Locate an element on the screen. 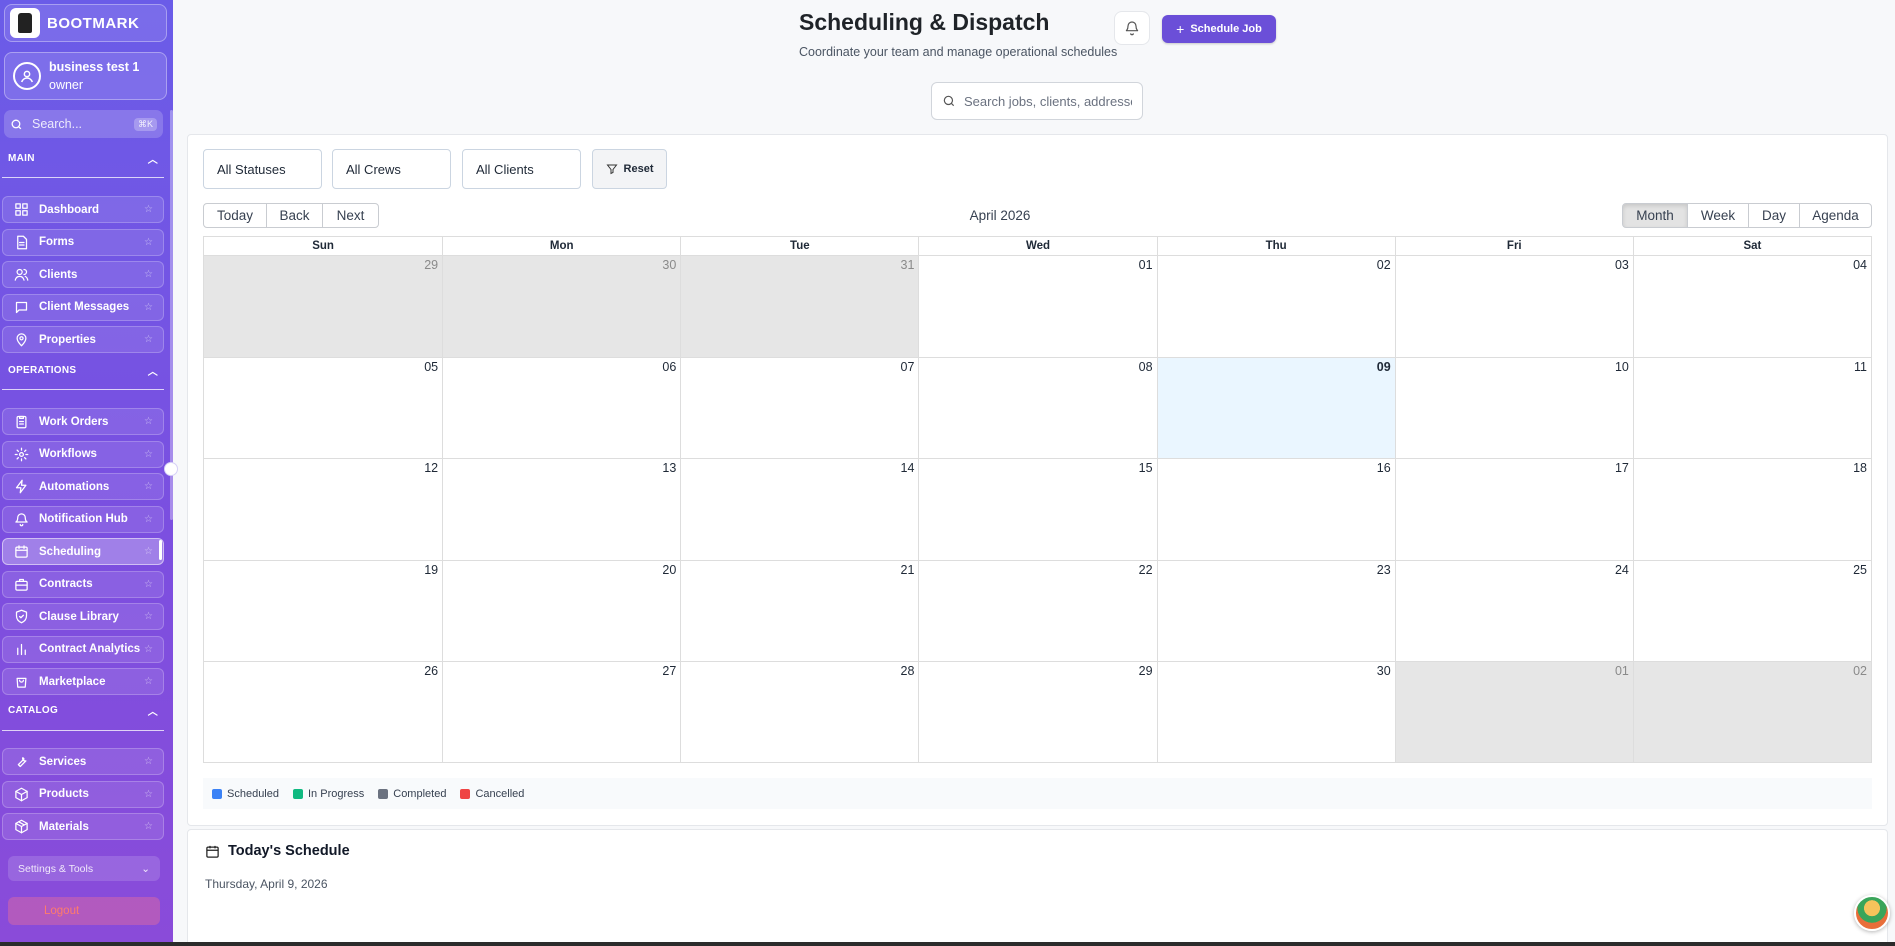 The width and height of the screenshot is (1895, 946). client-filter: All Clients is located at coordinates (521, 169).